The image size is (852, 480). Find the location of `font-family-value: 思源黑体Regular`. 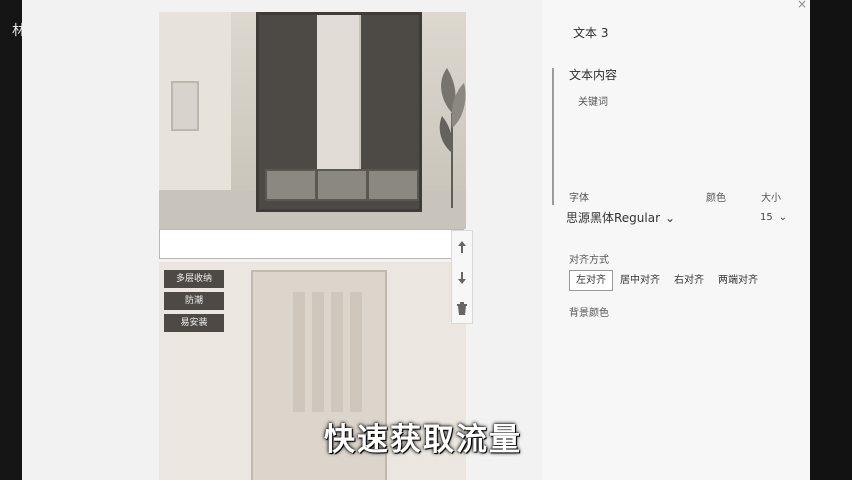

font-family-value: 思源黑体Regular is located at coordinates (613, 218).